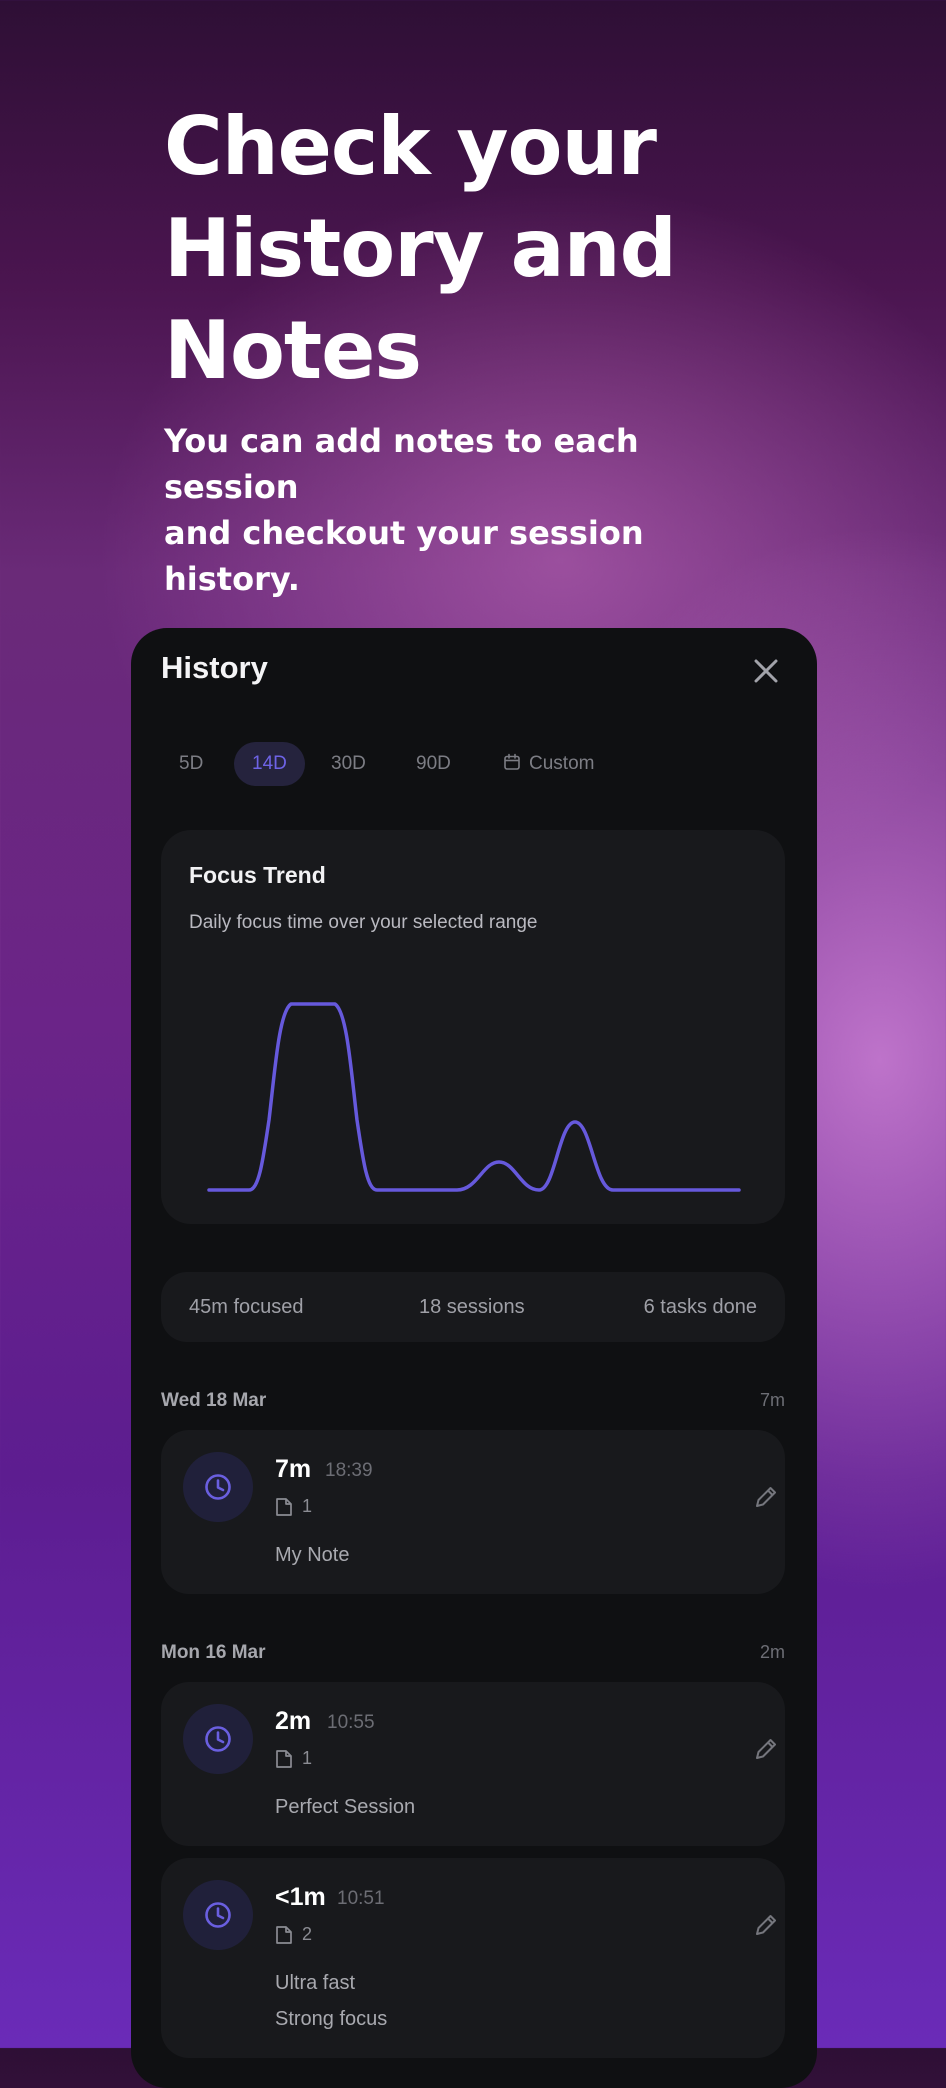 The width and height of the screenshot is (946, 2088). I want to click on hero-subtitle-line: You can add notes to each session, so click(401, 464).